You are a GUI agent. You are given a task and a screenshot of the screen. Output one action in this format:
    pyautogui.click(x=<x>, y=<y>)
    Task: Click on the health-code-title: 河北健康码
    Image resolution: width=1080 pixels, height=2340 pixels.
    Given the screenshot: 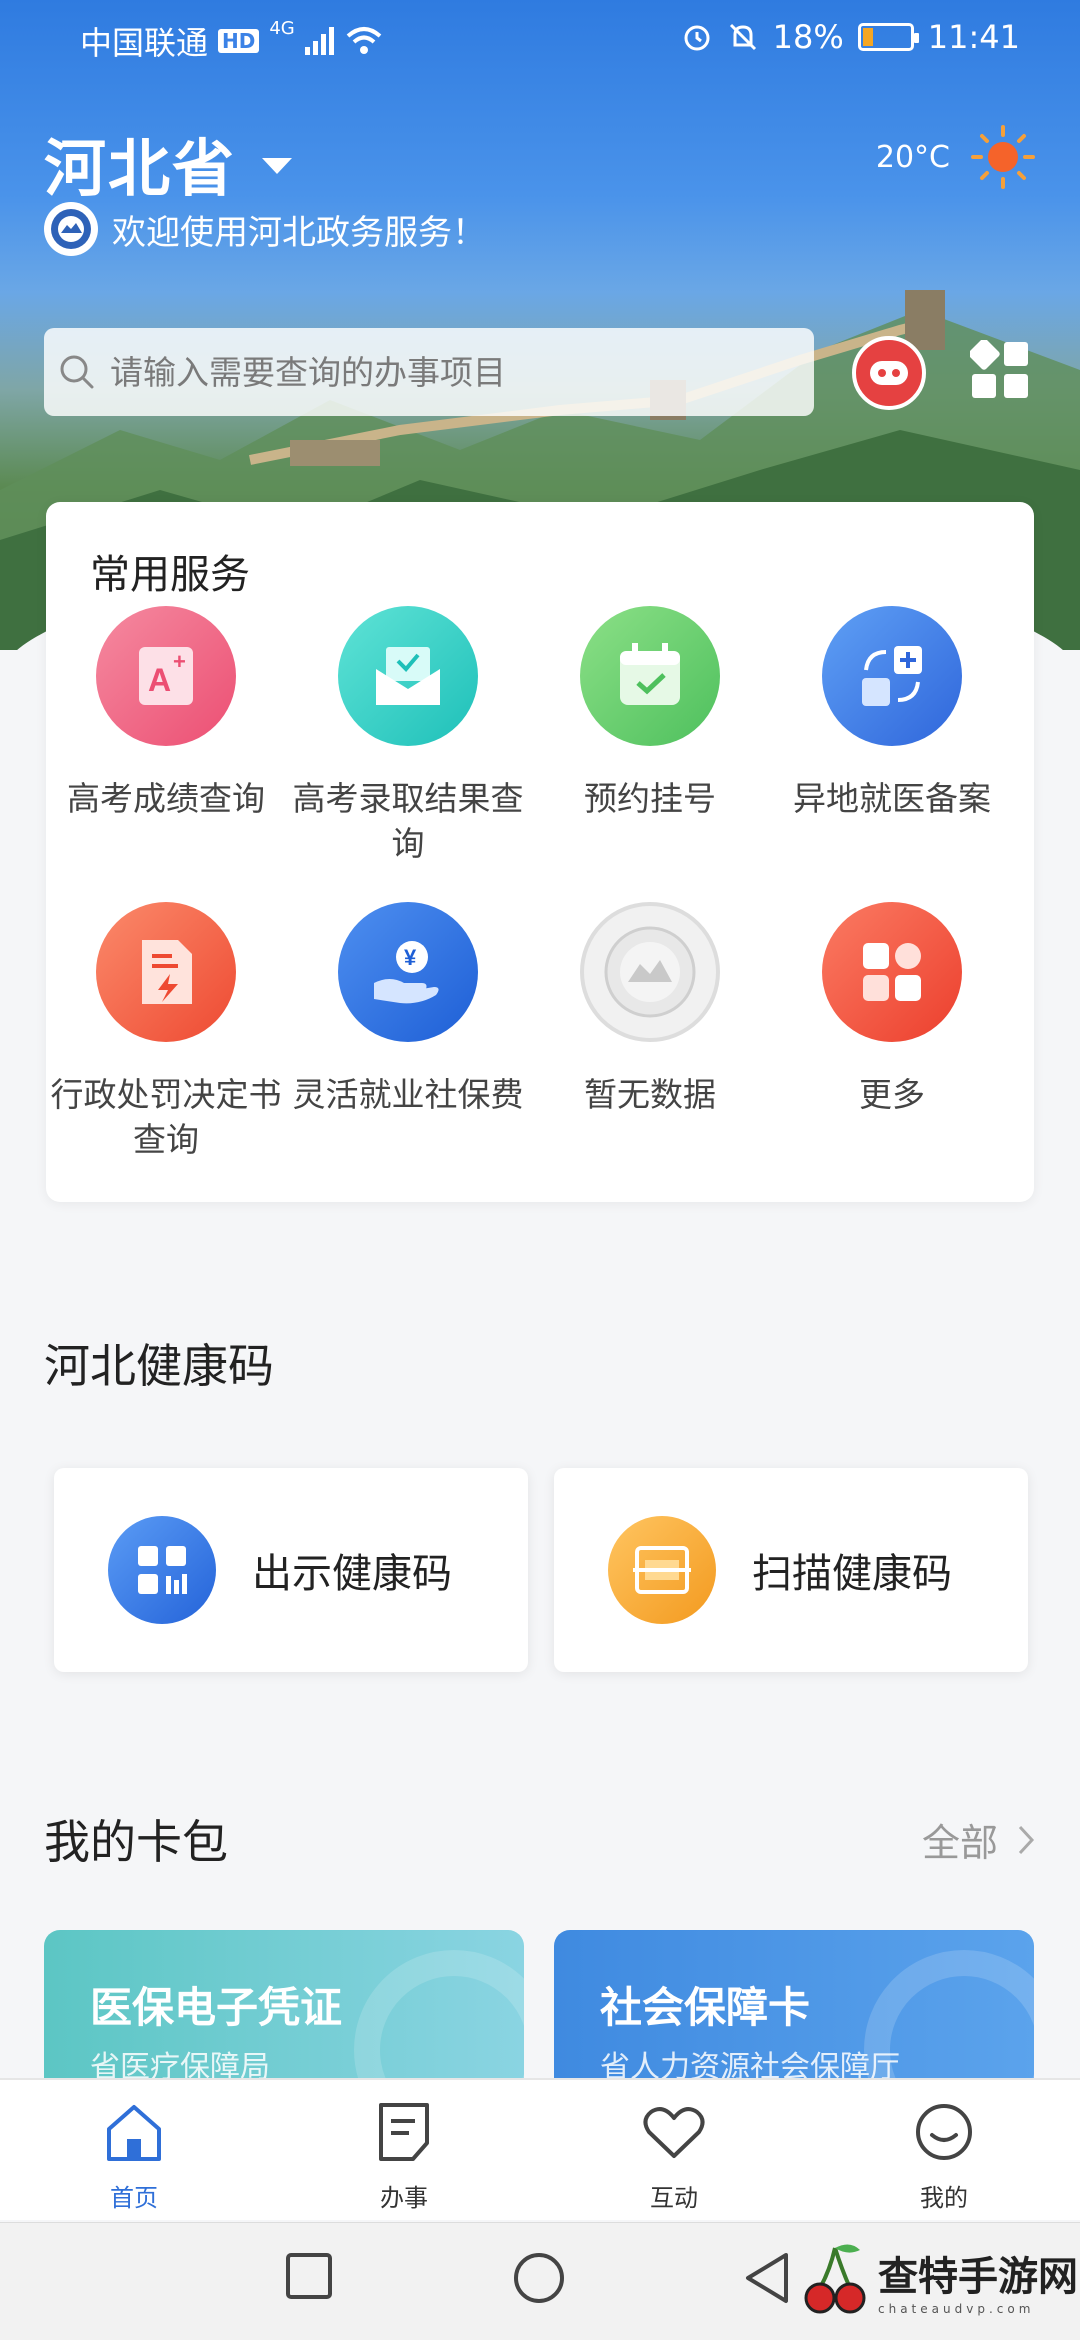 What is the action you would take?
    pyautogui.click(x=159, y=1366)
    